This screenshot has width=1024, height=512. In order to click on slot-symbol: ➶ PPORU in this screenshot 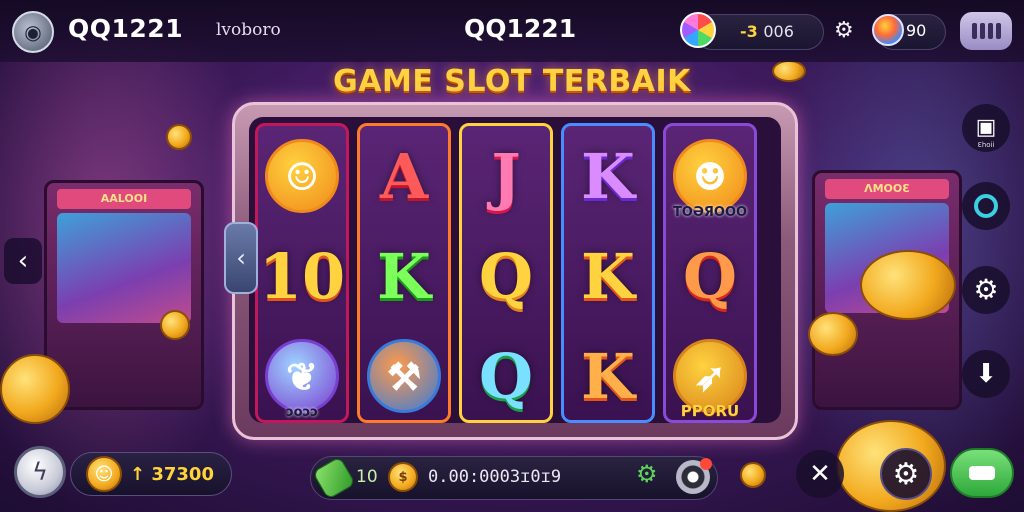, I will do `click(710, 376)`.